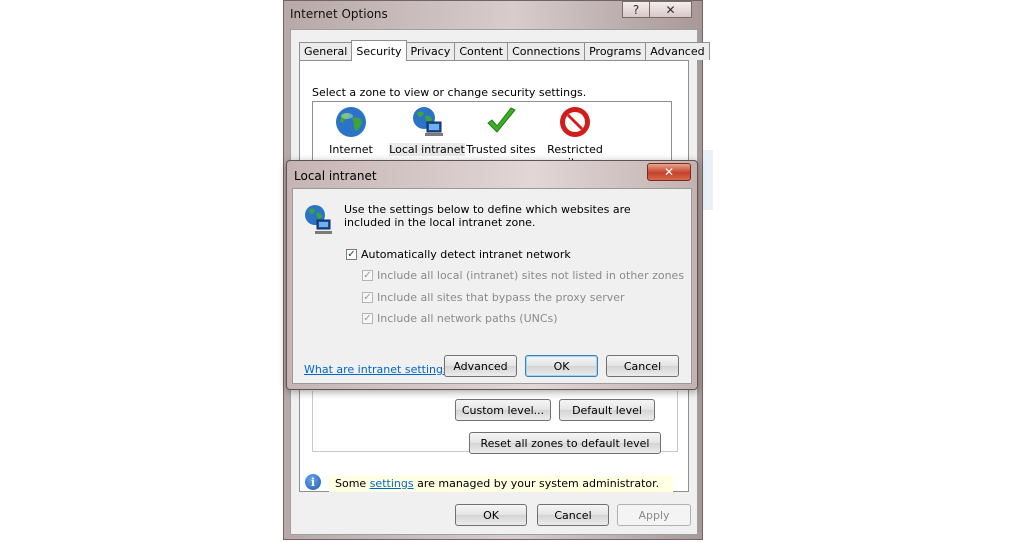 The height and width of the screenshot is (542, 1015). What do you see at coordinates (677, 51) in the screenshot?
I see `tab-advanced: Advanced` at bounding box center [677, 51].